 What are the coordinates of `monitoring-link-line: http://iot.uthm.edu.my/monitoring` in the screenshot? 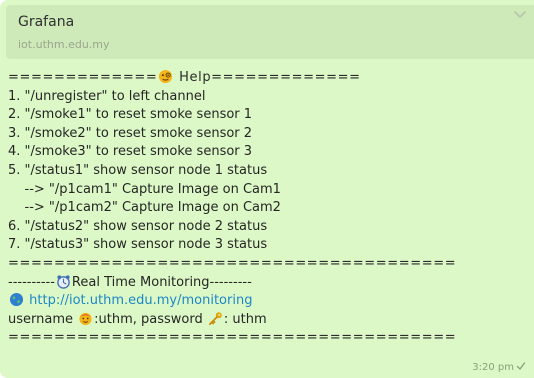 It's located at (243, 301).